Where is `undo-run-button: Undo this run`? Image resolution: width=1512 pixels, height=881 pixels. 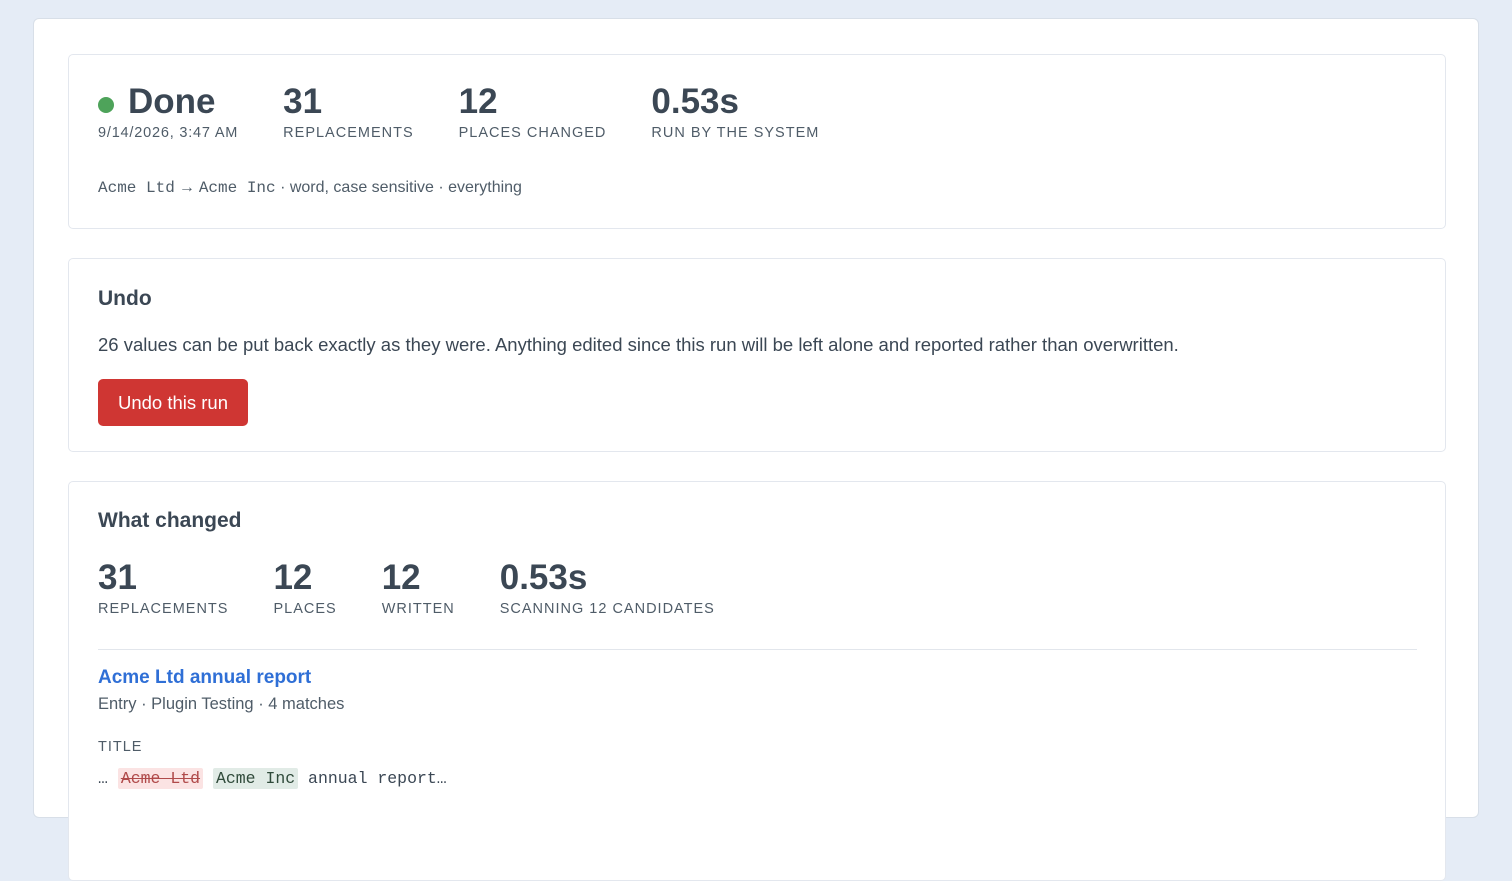
undo-run-button: Undo this run is located at coordinates (173, 402).